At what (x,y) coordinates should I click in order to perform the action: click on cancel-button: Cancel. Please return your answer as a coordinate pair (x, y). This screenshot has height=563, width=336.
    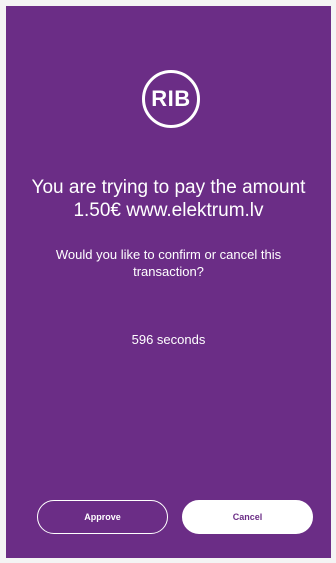
    Looking at the image, I should click on (247, 517).